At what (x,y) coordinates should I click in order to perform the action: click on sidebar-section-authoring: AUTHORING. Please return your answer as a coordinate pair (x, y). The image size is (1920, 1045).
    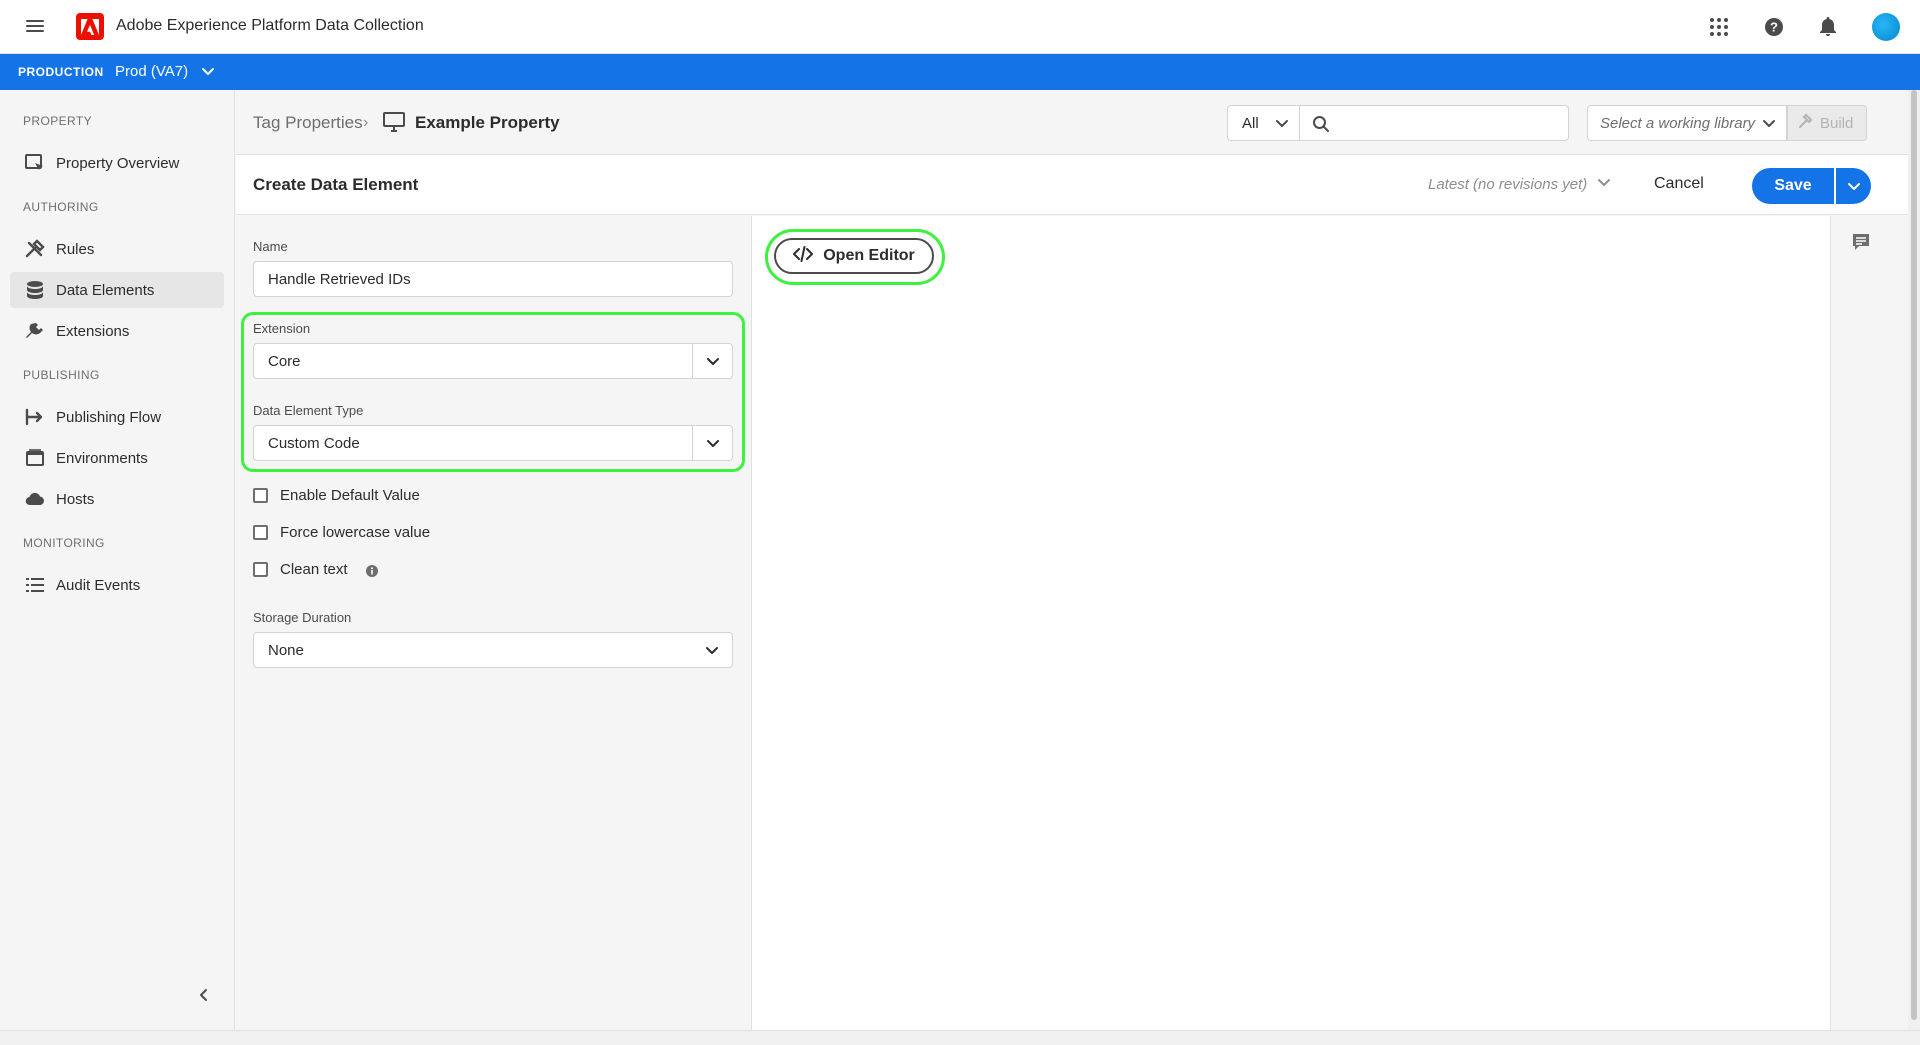
    Looking at the image, I should click on (61, 207).